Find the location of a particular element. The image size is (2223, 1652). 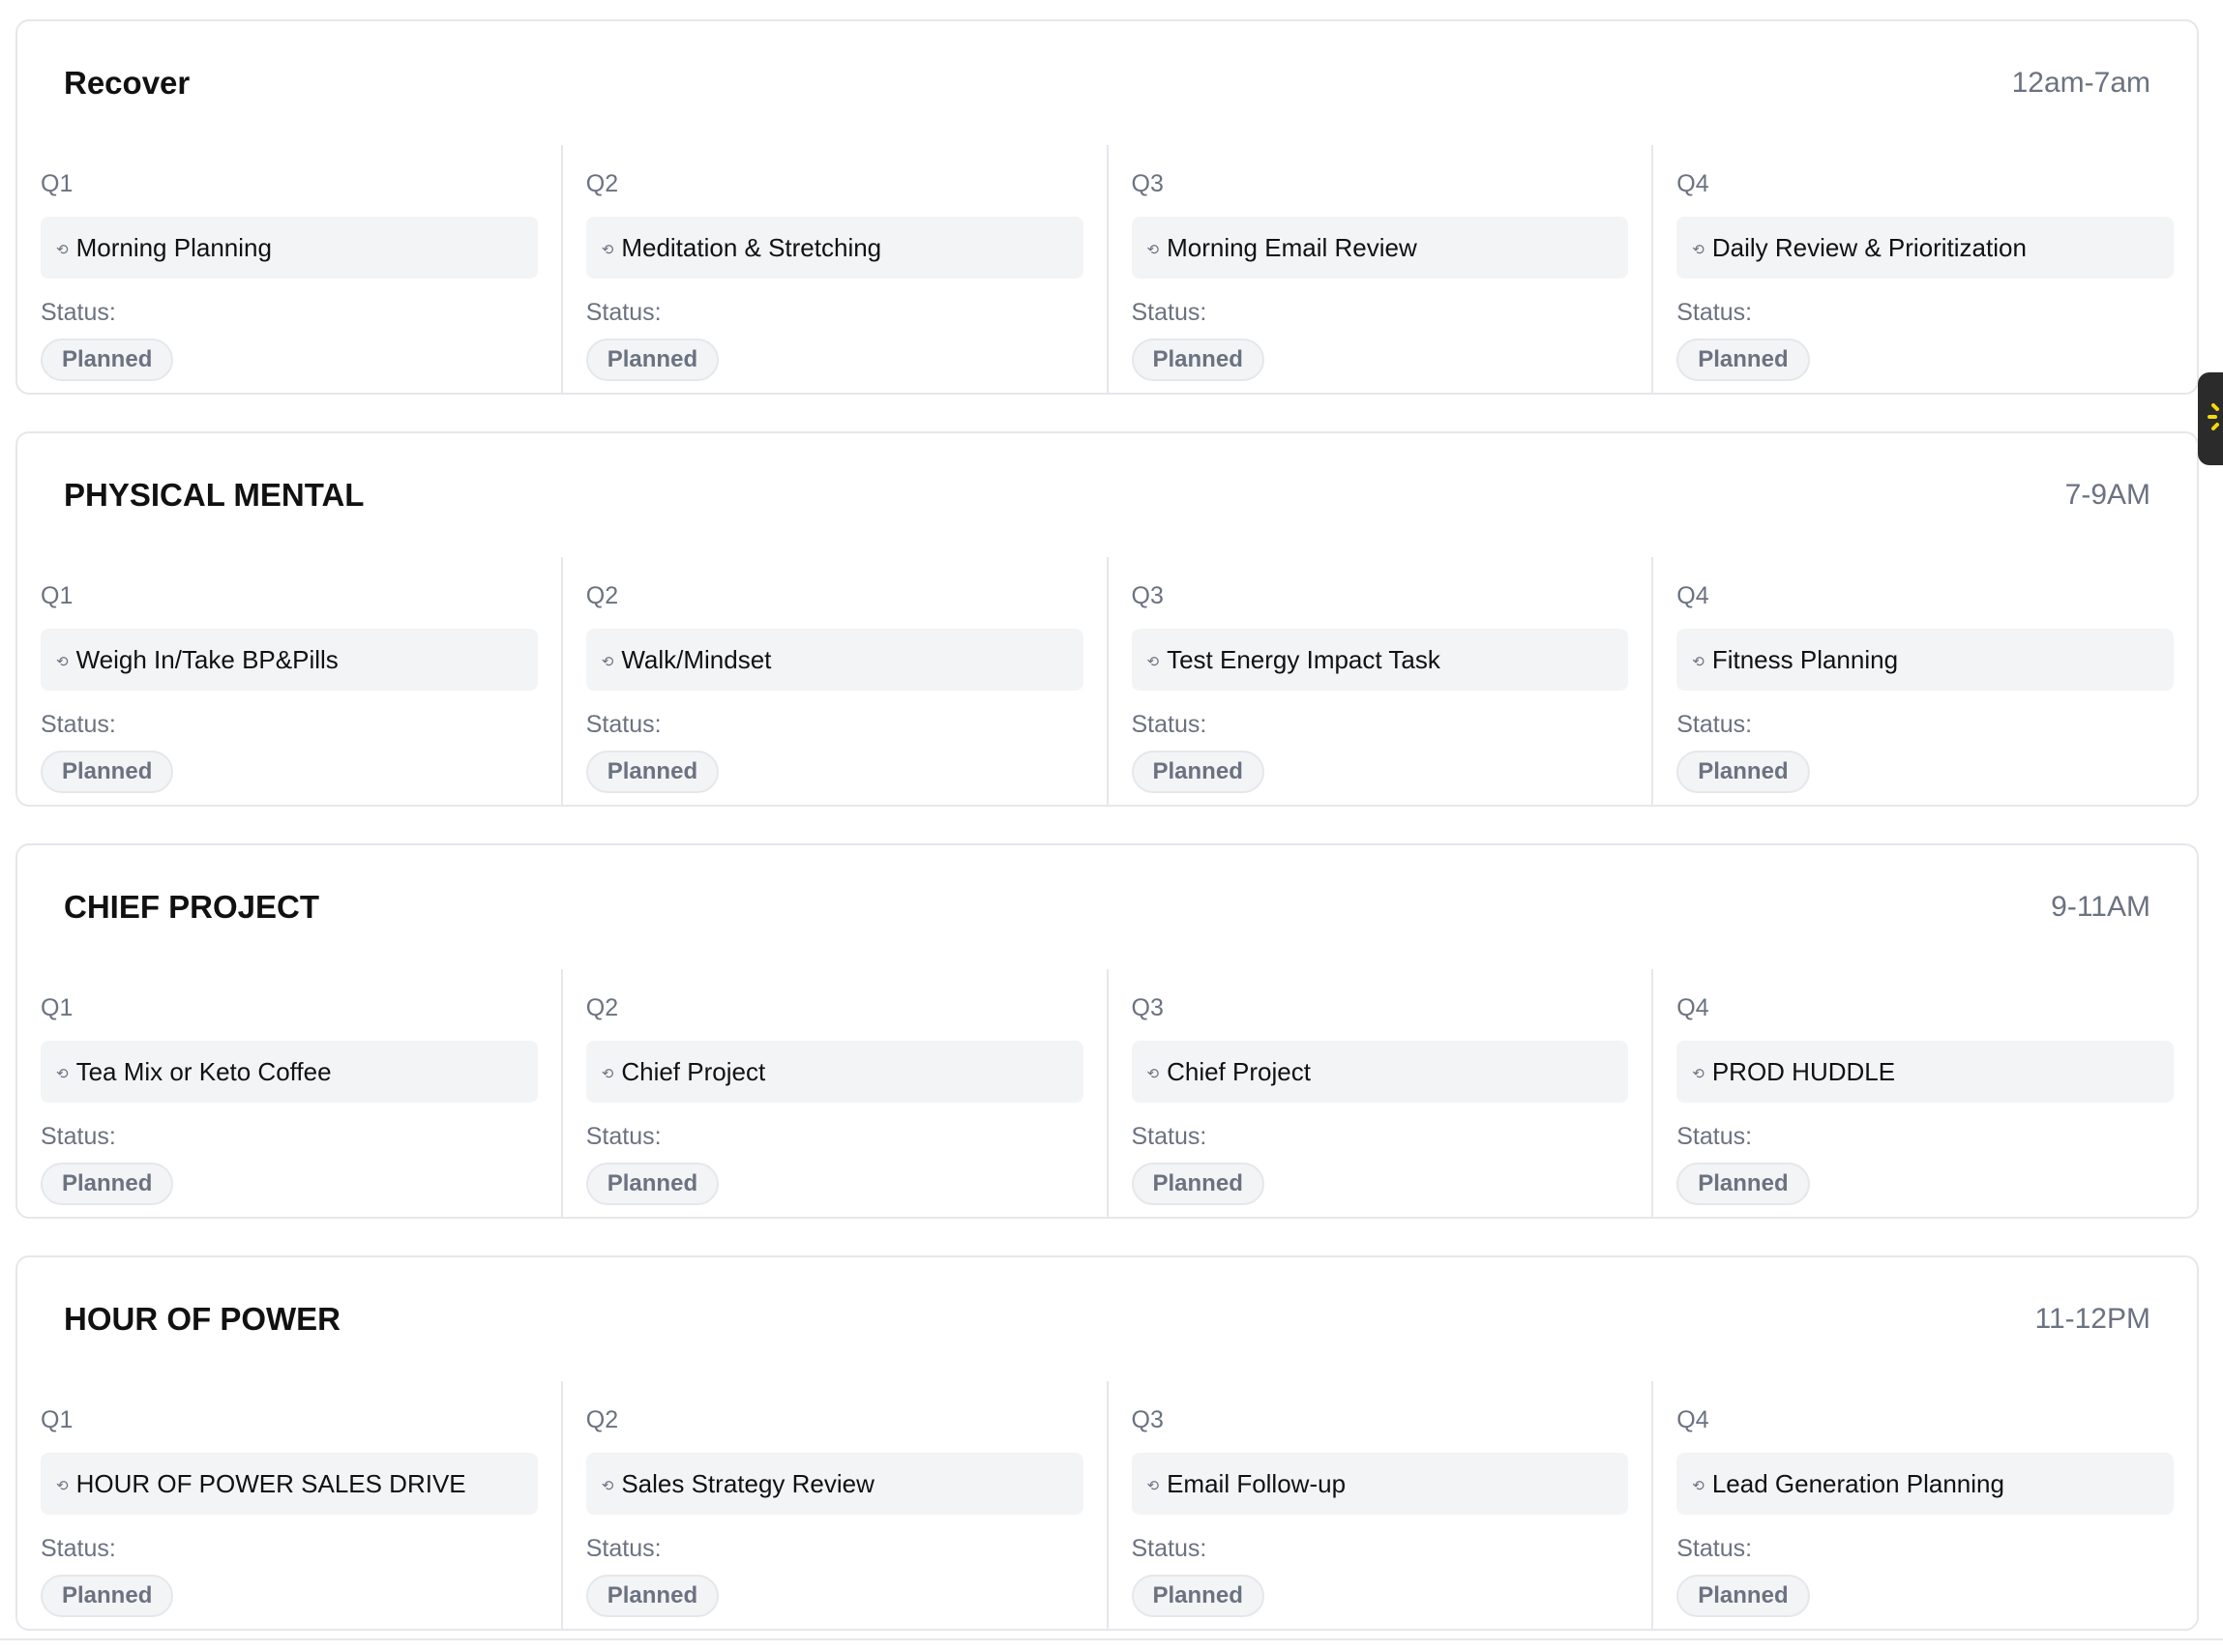

task-chip: ⟲ Walk/Mindset is located at coordinates (834, 660).